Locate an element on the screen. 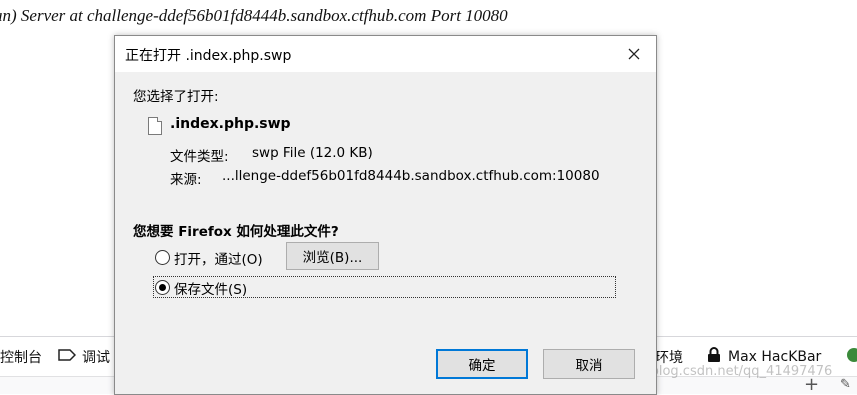 The image size is (857, 395). debugger-icon is located at coordinates (67, 357).